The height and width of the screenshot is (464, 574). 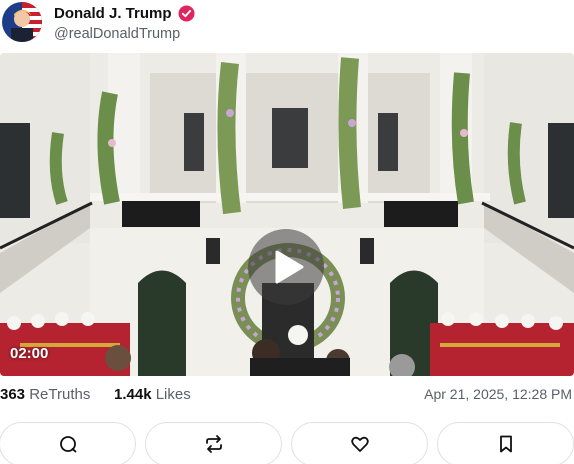 What do you see at coordinates (498, 394) in the screenshot?
I see `post-timestamp: Apr 21, 2025, 12:28 PM` at bounding box center [498, 394].